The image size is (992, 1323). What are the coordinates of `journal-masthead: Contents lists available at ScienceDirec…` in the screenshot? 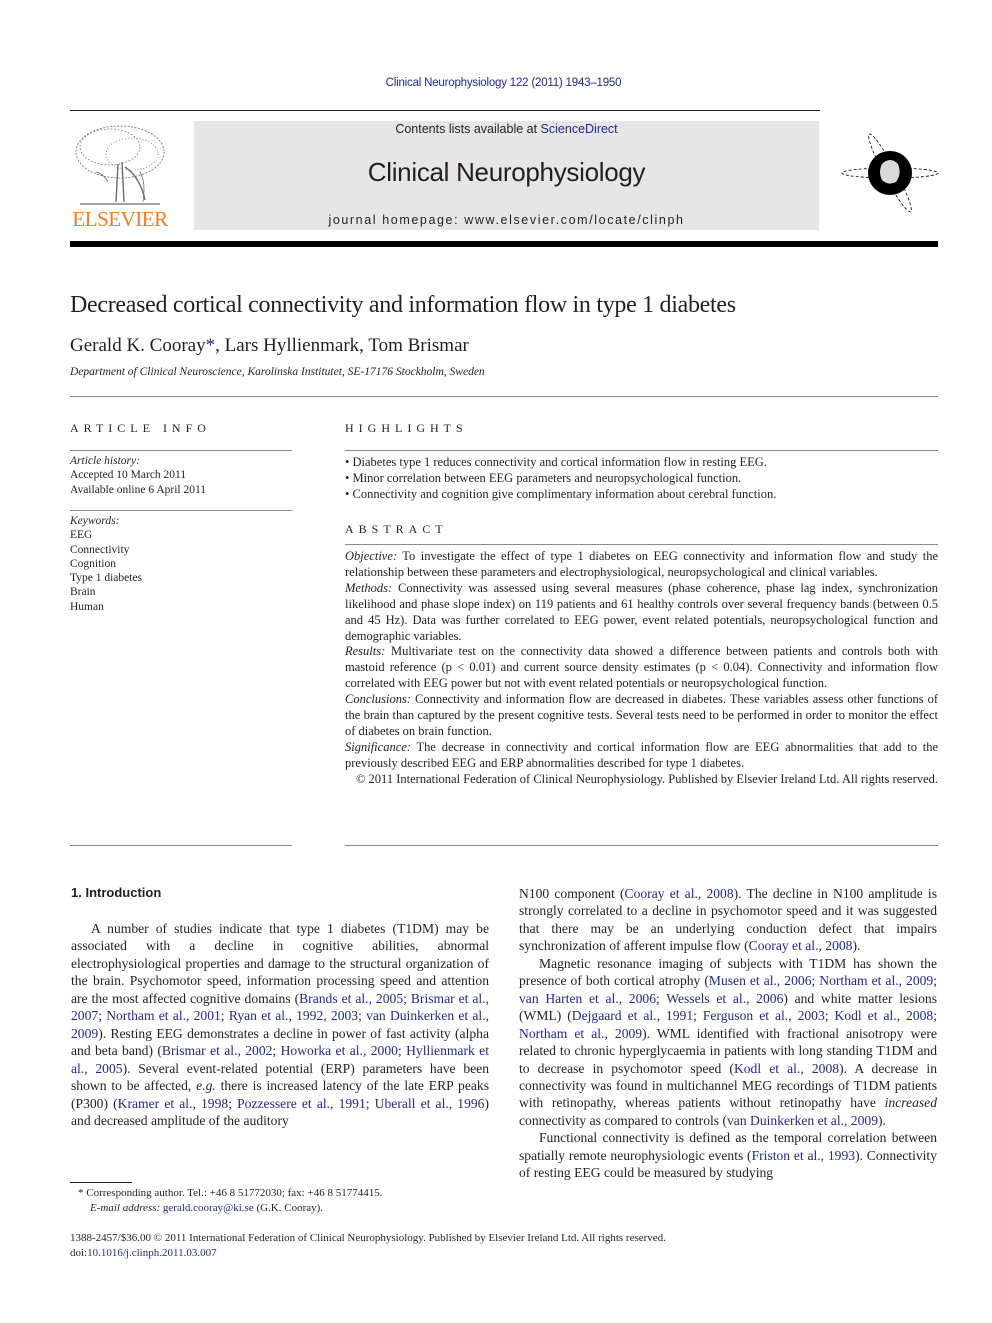 It's located at (506, 175).